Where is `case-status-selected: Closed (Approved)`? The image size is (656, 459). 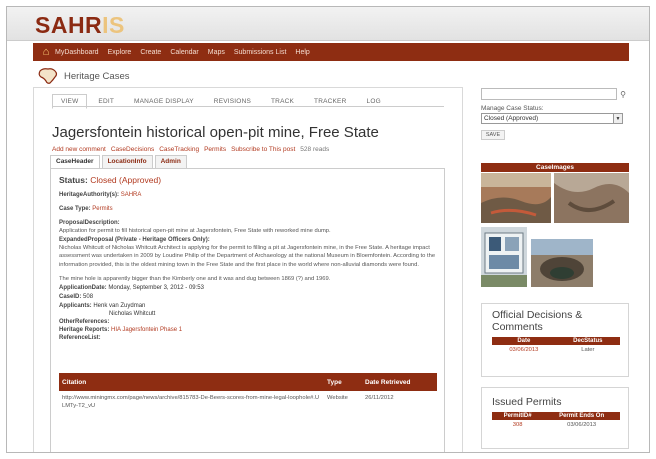
case-status-selected: Closed (Approved) is located at coordinates (511, 118).